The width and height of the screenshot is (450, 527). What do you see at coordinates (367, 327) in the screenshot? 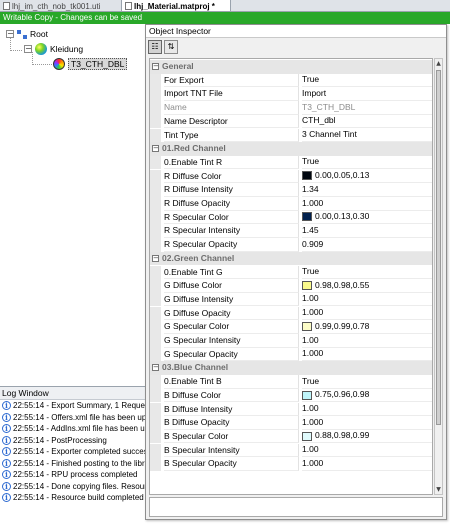
I see `property-value: 0.99,0.99,0.78` at bounding box center [367, 327].